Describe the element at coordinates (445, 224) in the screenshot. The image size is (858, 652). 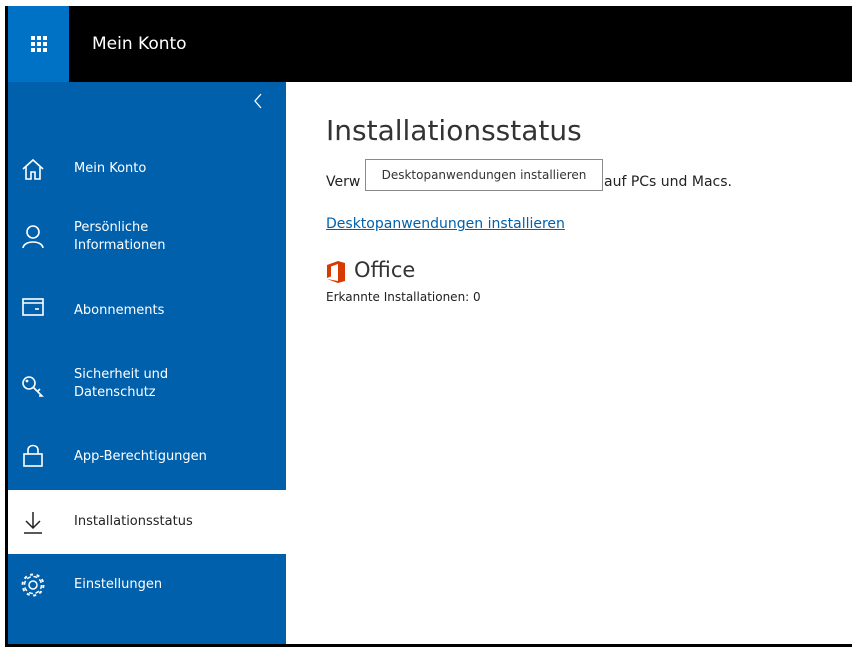
I see `install-desktop-apps-link: Desktopanwendungen installieren` at that location.